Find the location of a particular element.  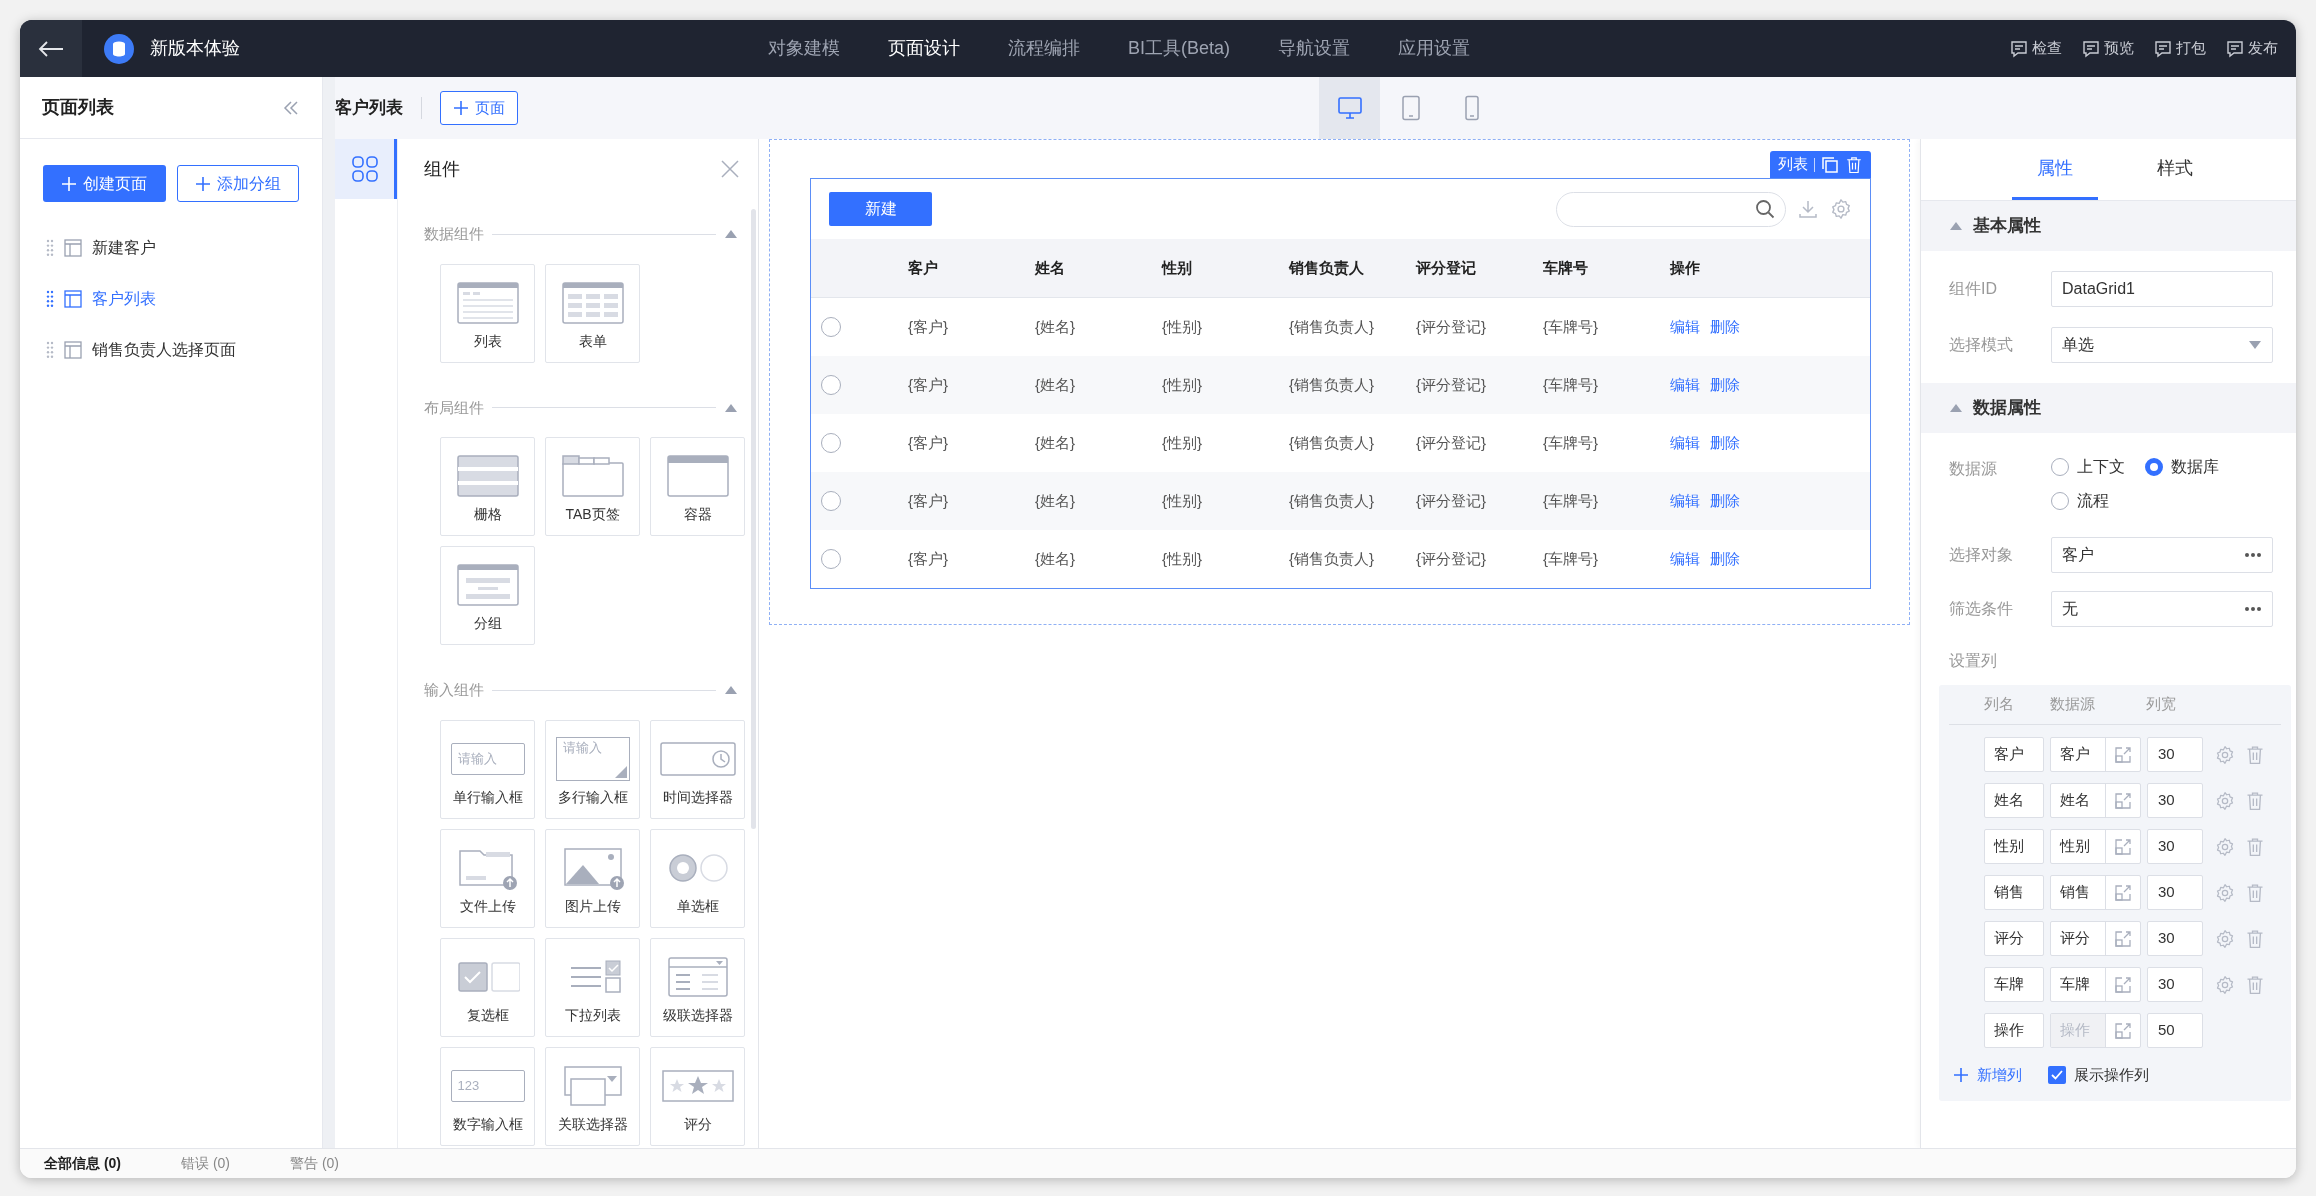

column-name-field: 操作 is located at coordinates (2014, 1030).